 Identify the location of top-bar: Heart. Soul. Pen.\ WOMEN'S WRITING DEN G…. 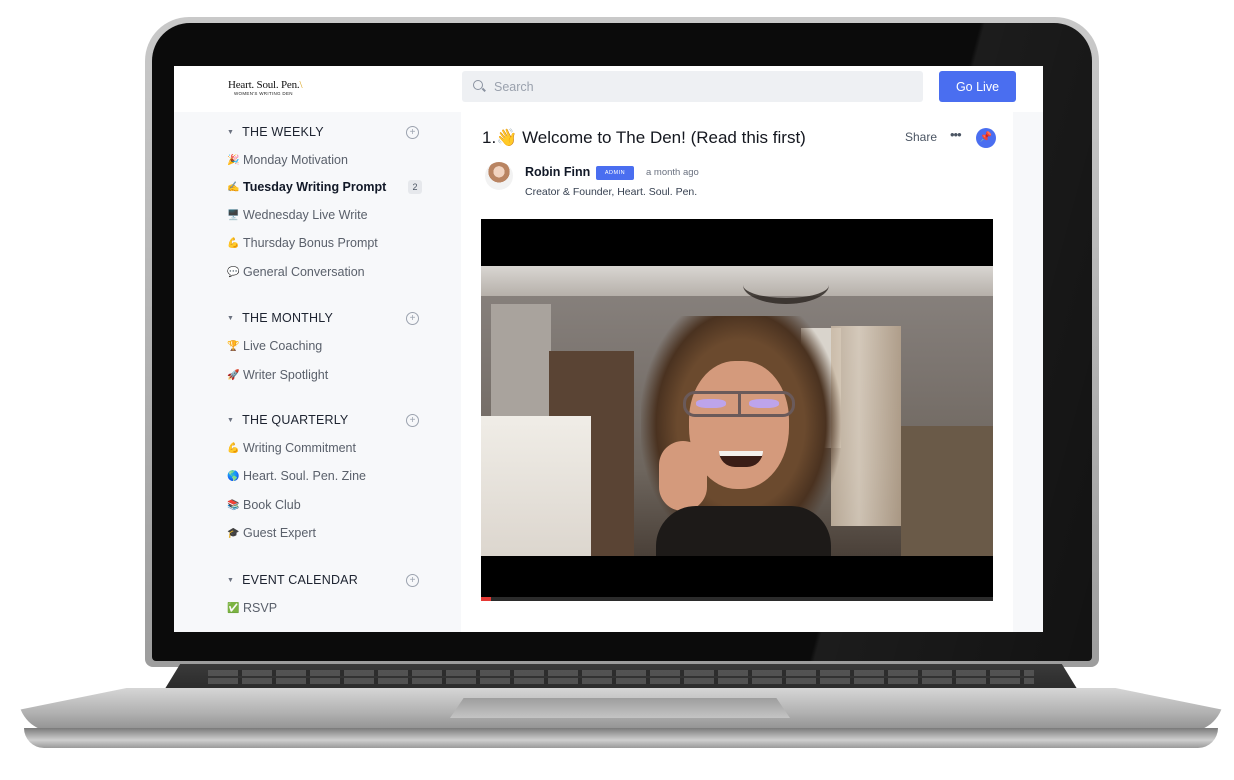
(608, 89).